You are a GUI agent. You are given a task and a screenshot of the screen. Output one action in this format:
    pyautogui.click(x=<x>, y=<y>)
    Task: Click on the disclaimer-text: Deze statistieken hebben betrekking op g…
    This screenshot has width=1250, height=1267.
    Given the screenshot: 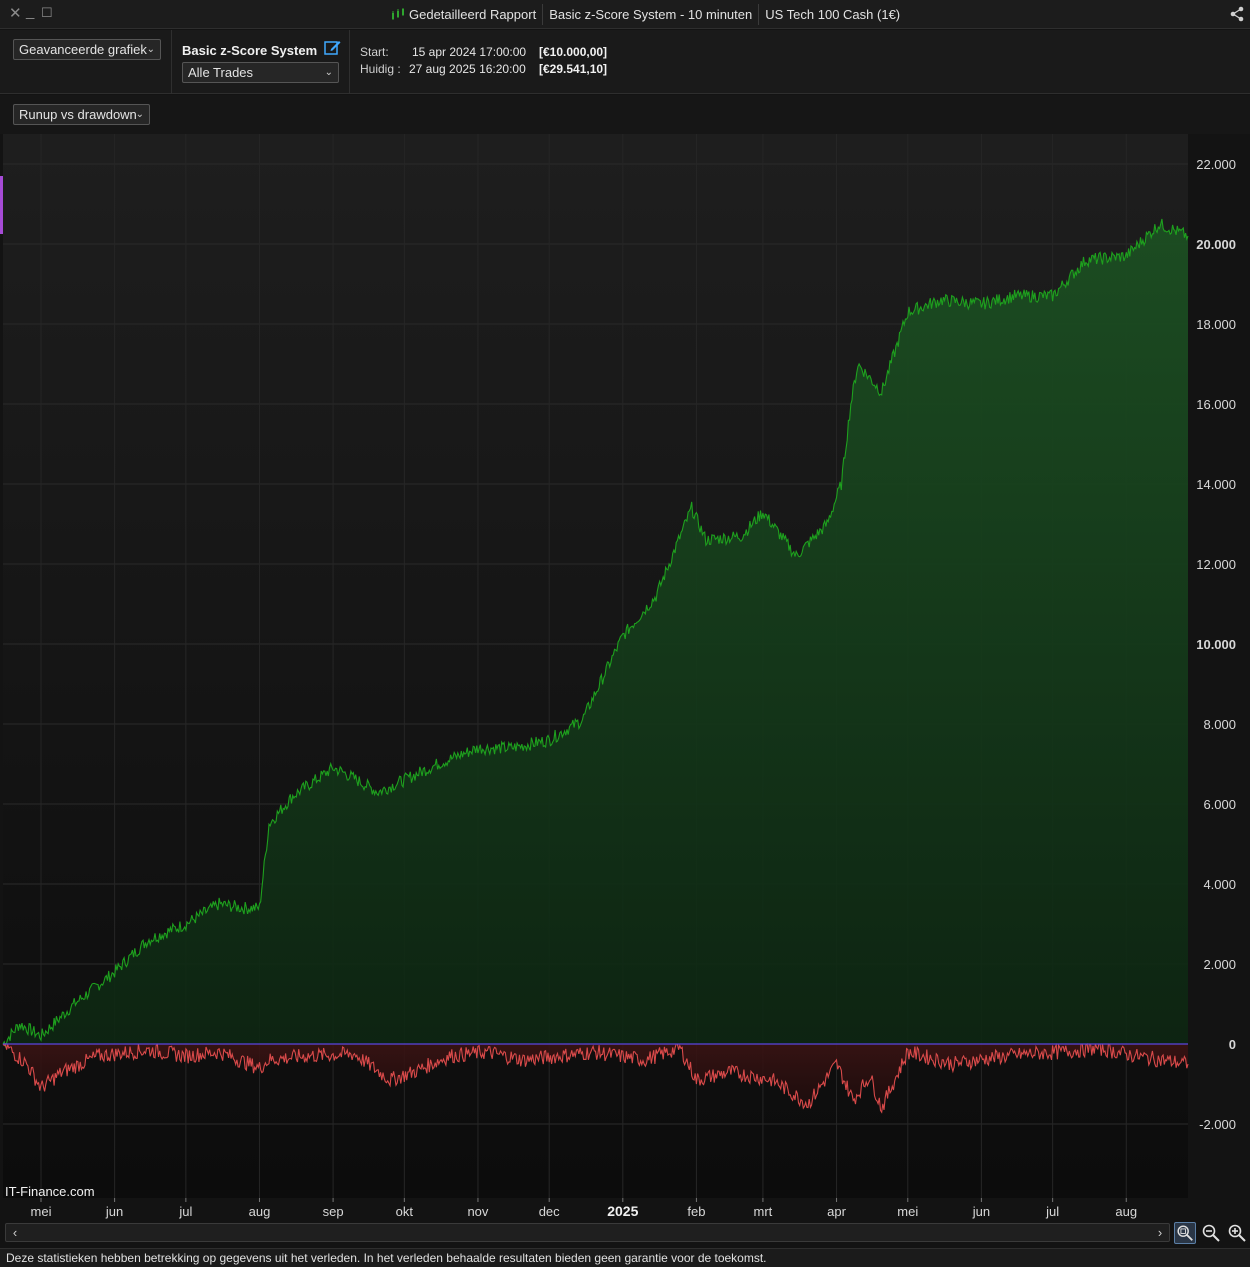 What is the action you would take?
    pyautogui.click(x=625, y=1257)
    